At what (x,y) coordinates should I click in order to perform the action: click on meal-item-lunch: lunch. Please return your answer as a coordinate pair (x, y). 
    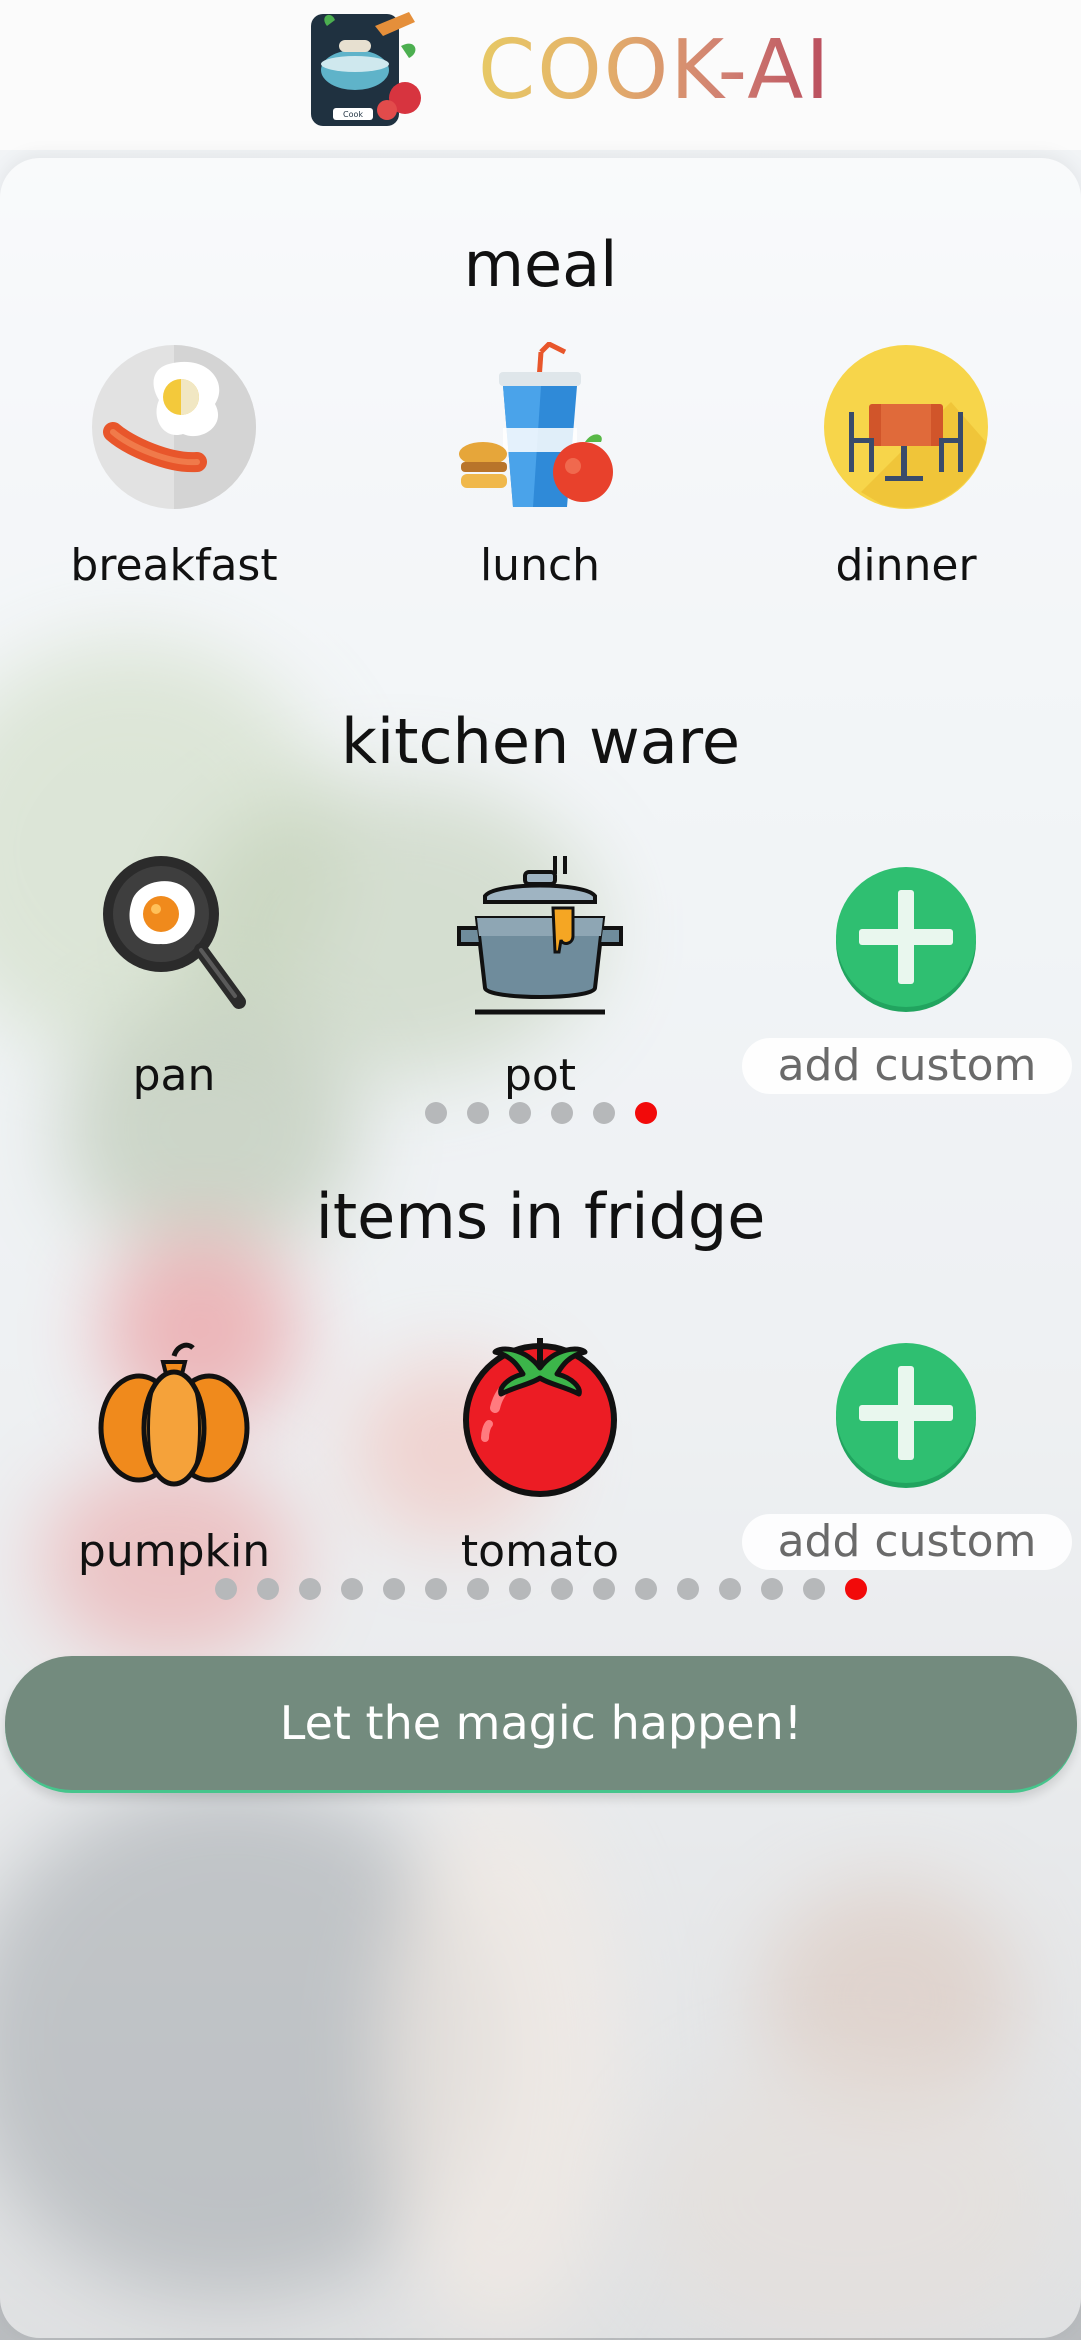
    Looking at the image, I should click on (540, 466).